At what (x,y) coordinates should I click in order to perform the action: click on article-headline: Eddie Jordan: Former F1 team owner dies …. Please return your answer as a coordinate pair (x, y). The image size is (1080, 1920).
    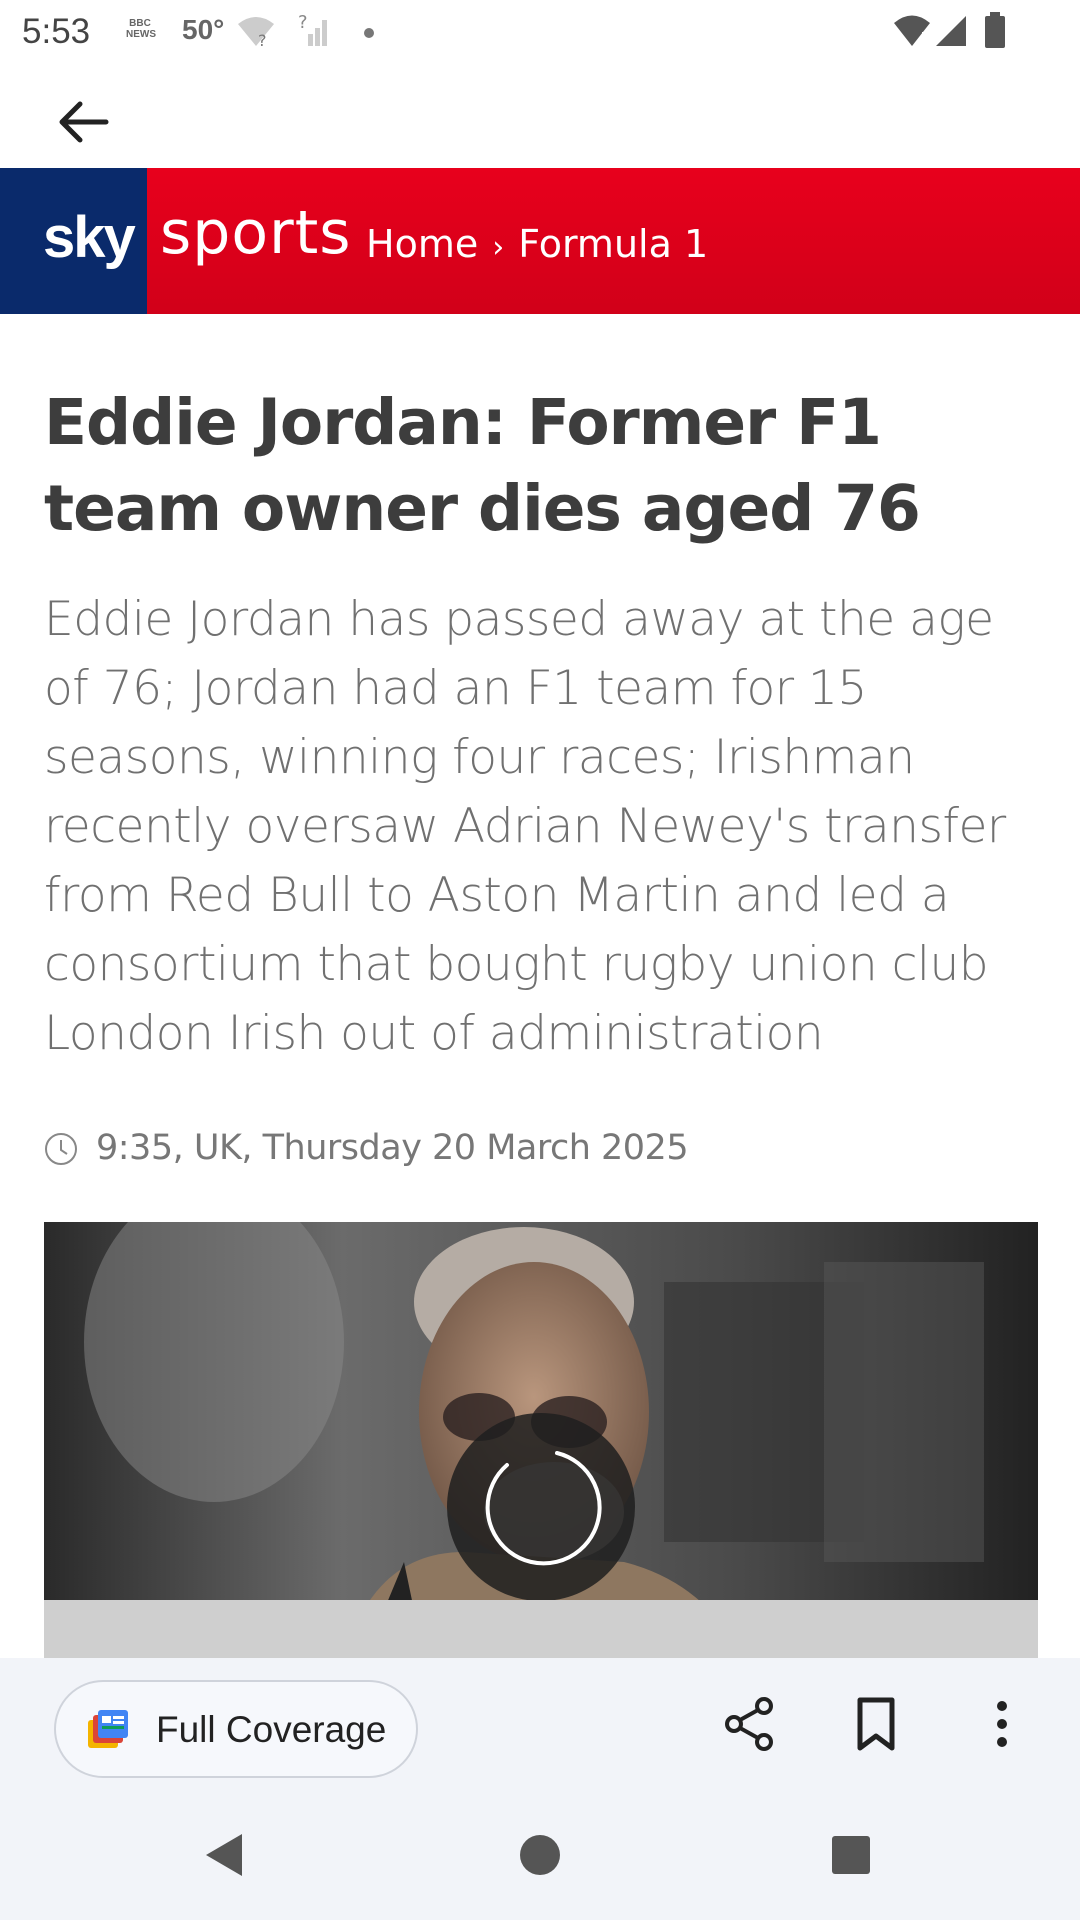
    Looking at the image, I should click on (482, 465).